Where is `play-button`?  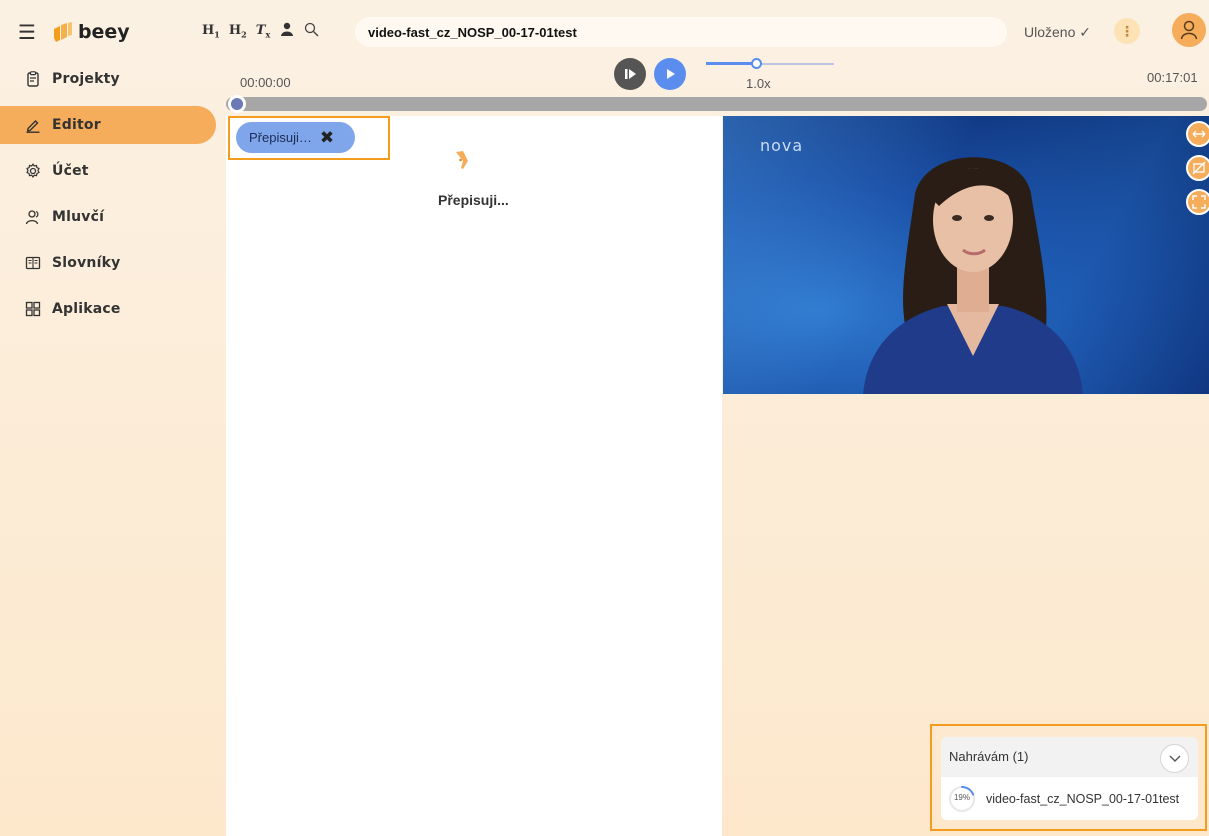
play-button is located at coordinates (670, 74).